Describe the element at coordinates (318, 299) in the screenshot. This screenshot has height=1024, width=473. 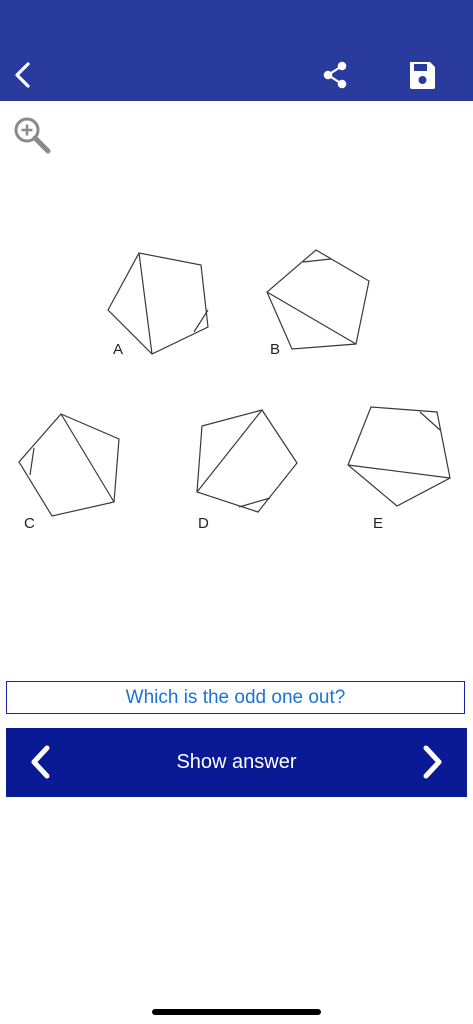
I see `option-b-shape` at that location.